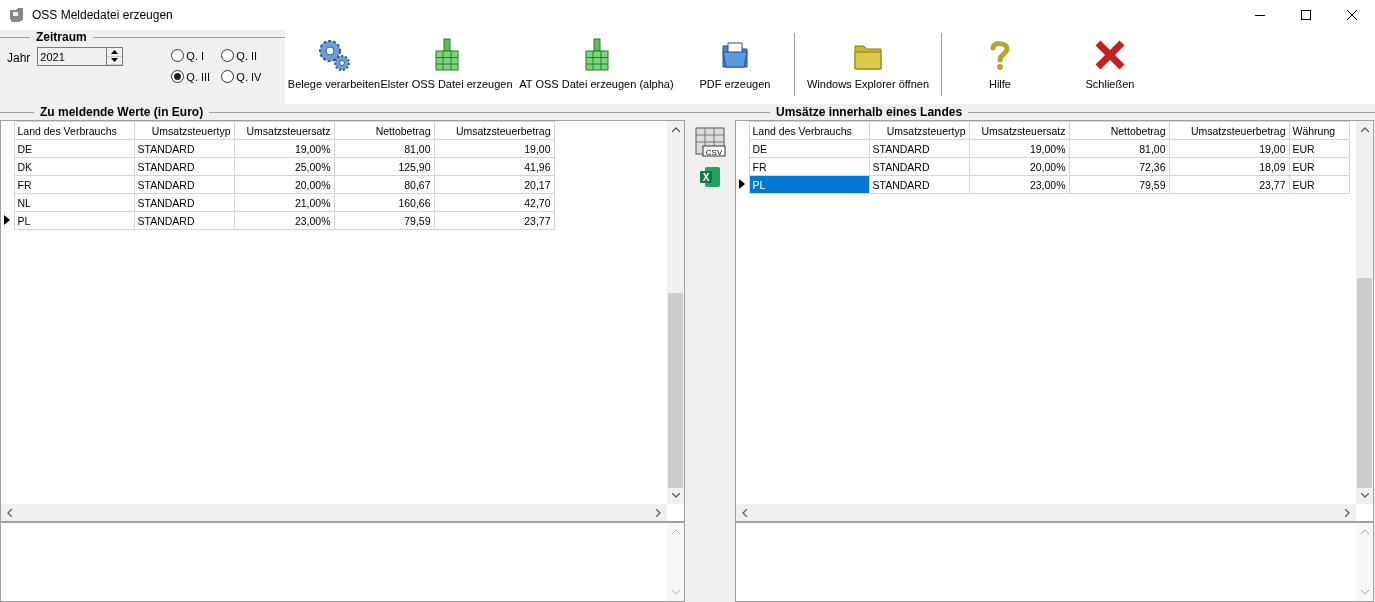  Describe the element at coordinates (1229, 166) in the screenshot. I see `table-cell: 18,09` at that location.